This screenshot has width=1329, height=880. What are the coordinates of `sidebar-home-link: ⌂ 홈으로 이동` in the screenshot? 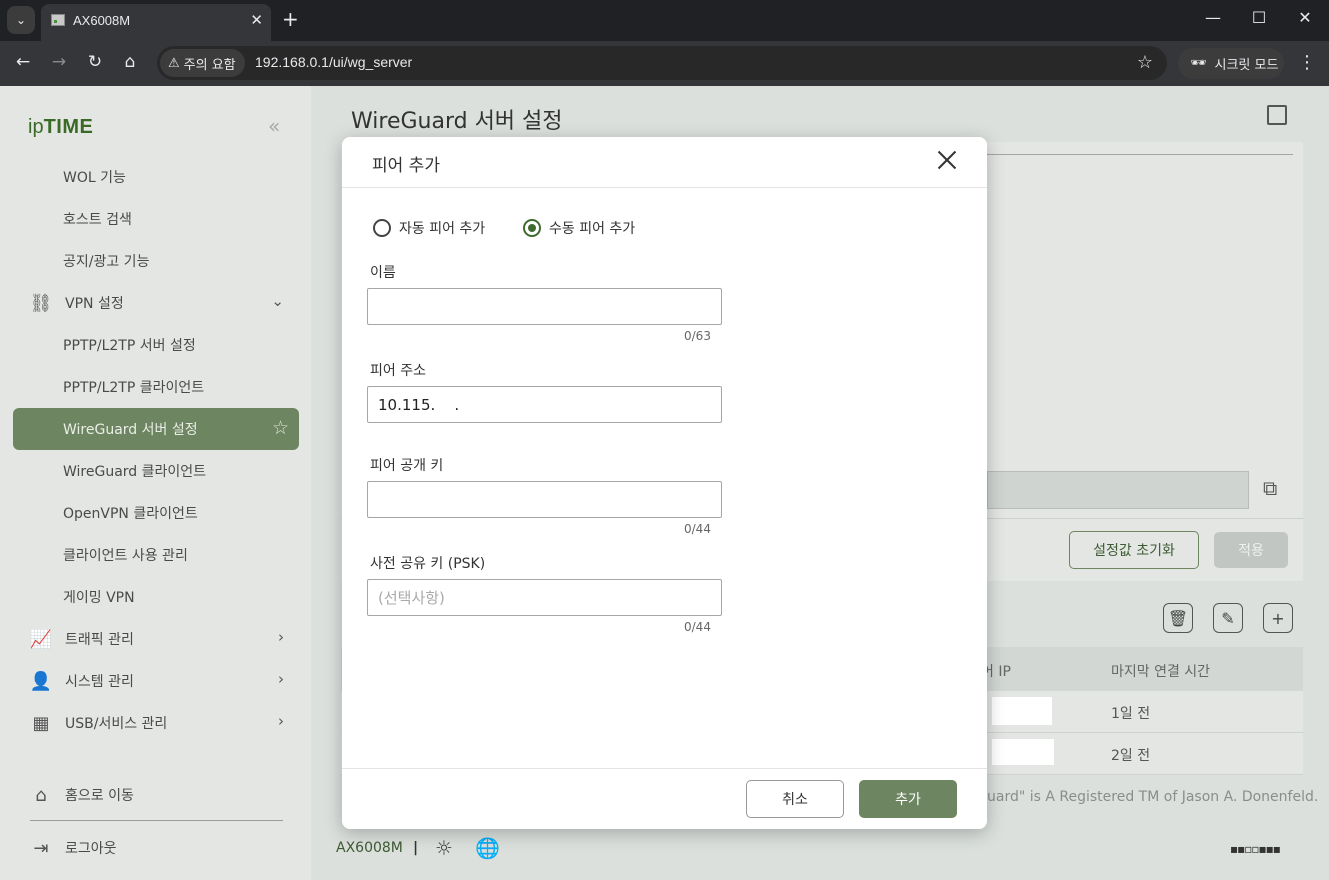 It's located at (156, 795).